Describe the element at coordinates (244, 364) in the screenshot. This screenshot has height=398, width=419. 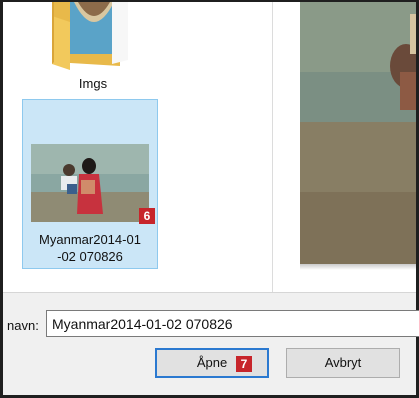
I see `step-badge-7: 7` at that location.